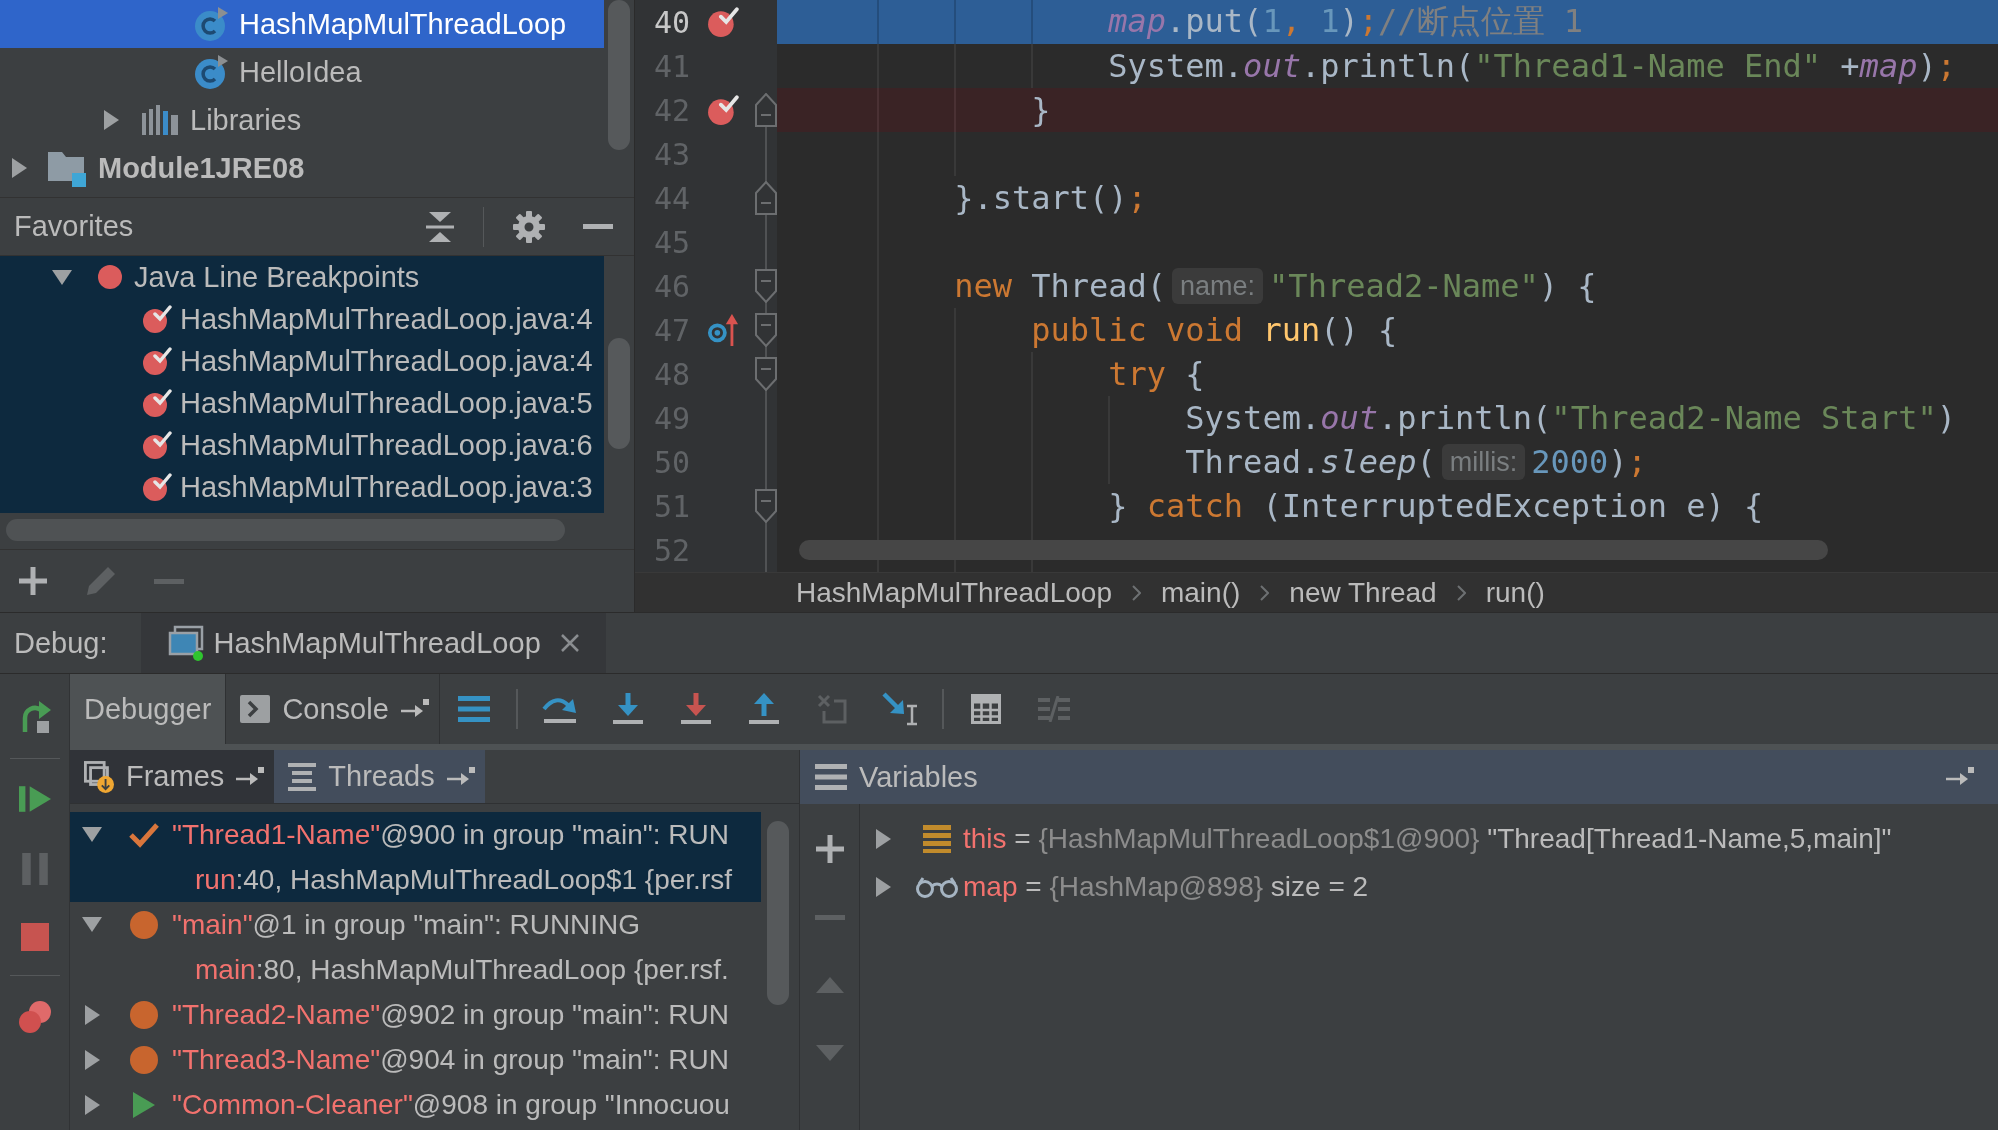 Image resolution: width=1998 pixels, height=1130 pixels. Describe the element at coordinates (985, 709) in the screenshot. I see `calculator-icon` at that location.